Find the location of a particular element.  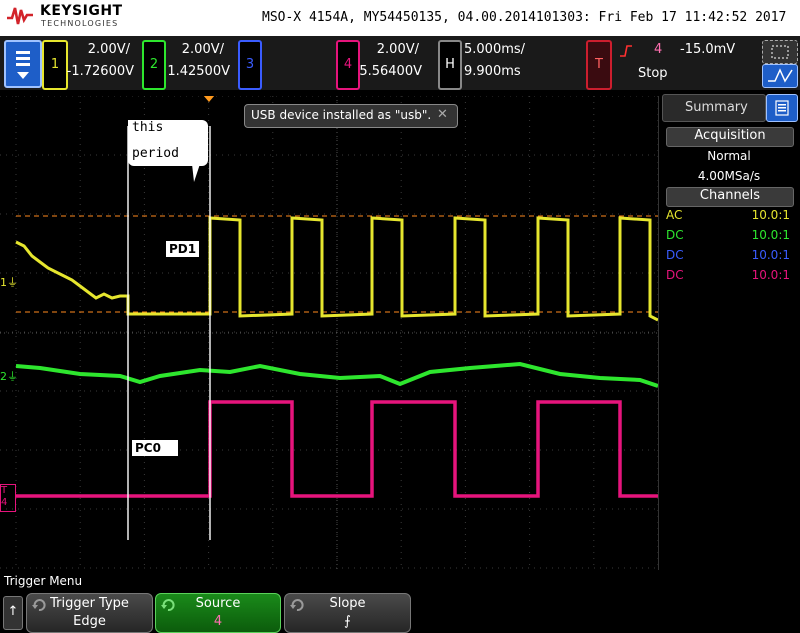

touch-trigger-button is located at coordinates (780, 76).